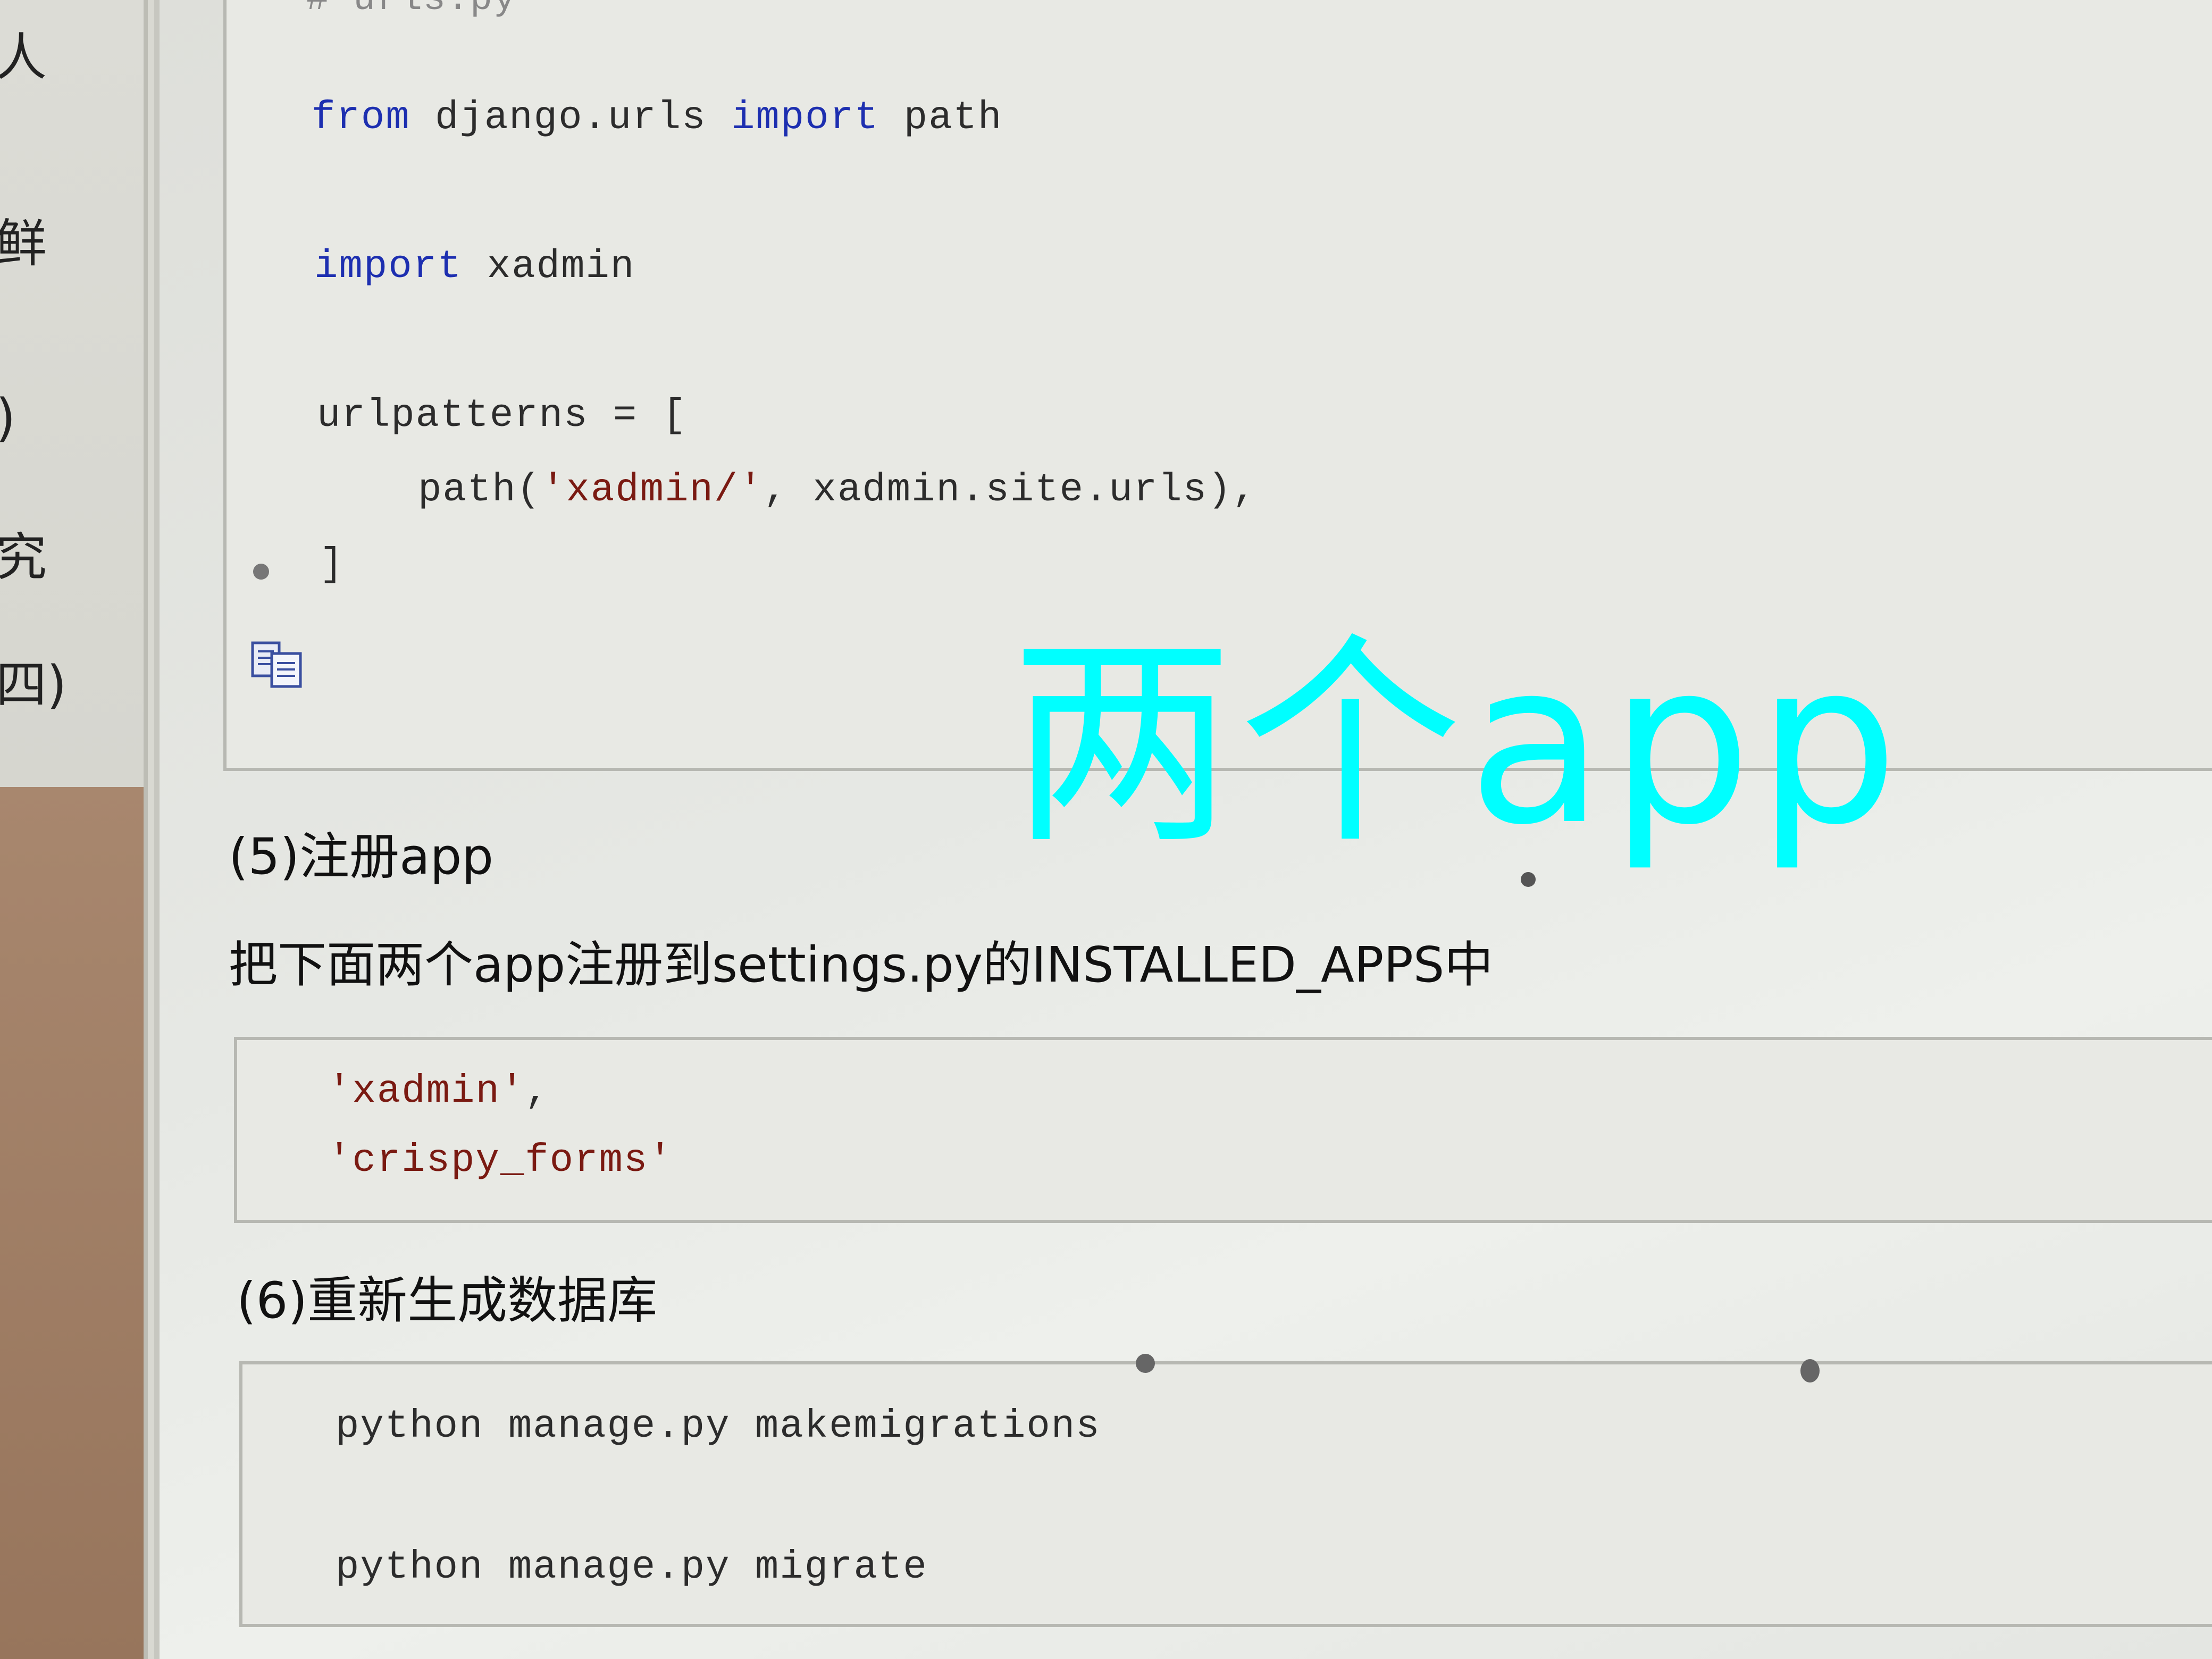 The image size is (2212, 1659). I want to click on keyword: from, so click(361, 118).